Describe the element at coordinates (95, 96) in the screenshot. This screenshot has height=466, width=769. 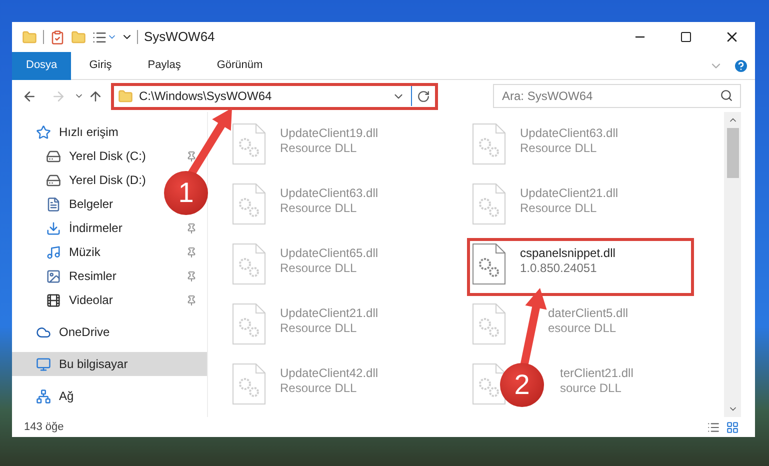
I see `up-icon` at that location.